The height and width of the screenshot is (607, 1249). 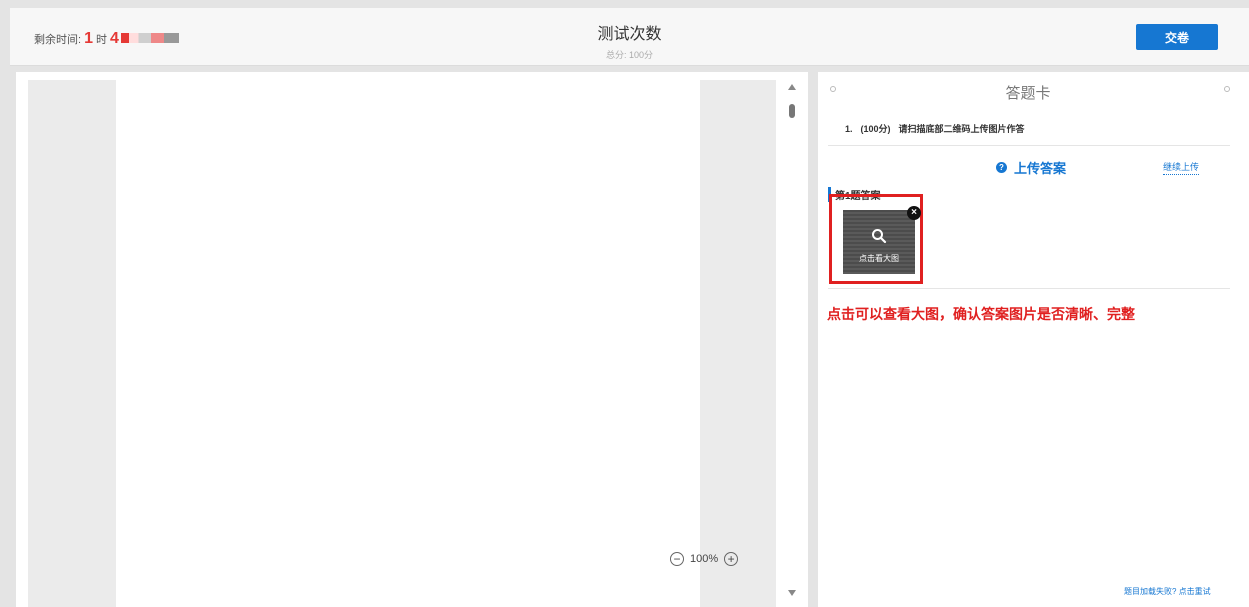 What do you see at coordinates (792, 111) in the screenshot?
I see `scroll-thumb` at bounding box center [792, 111].